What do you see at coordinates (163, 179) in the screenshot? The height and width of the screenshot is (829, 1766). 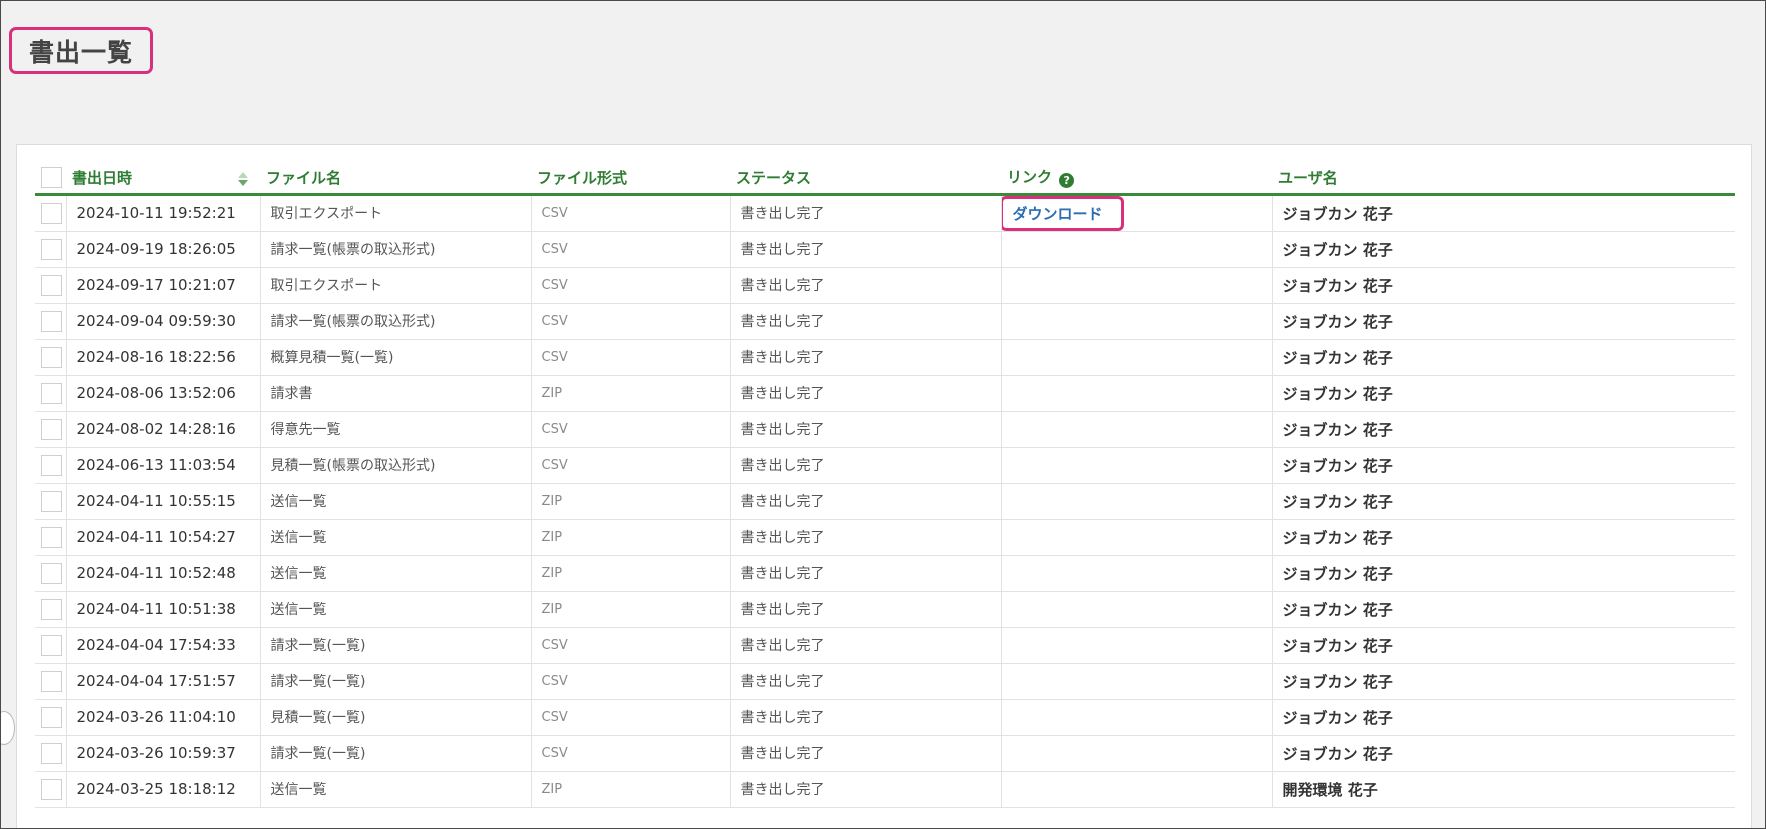 I see `column-header-date: 書出日時` at bounding box center [163, 179].